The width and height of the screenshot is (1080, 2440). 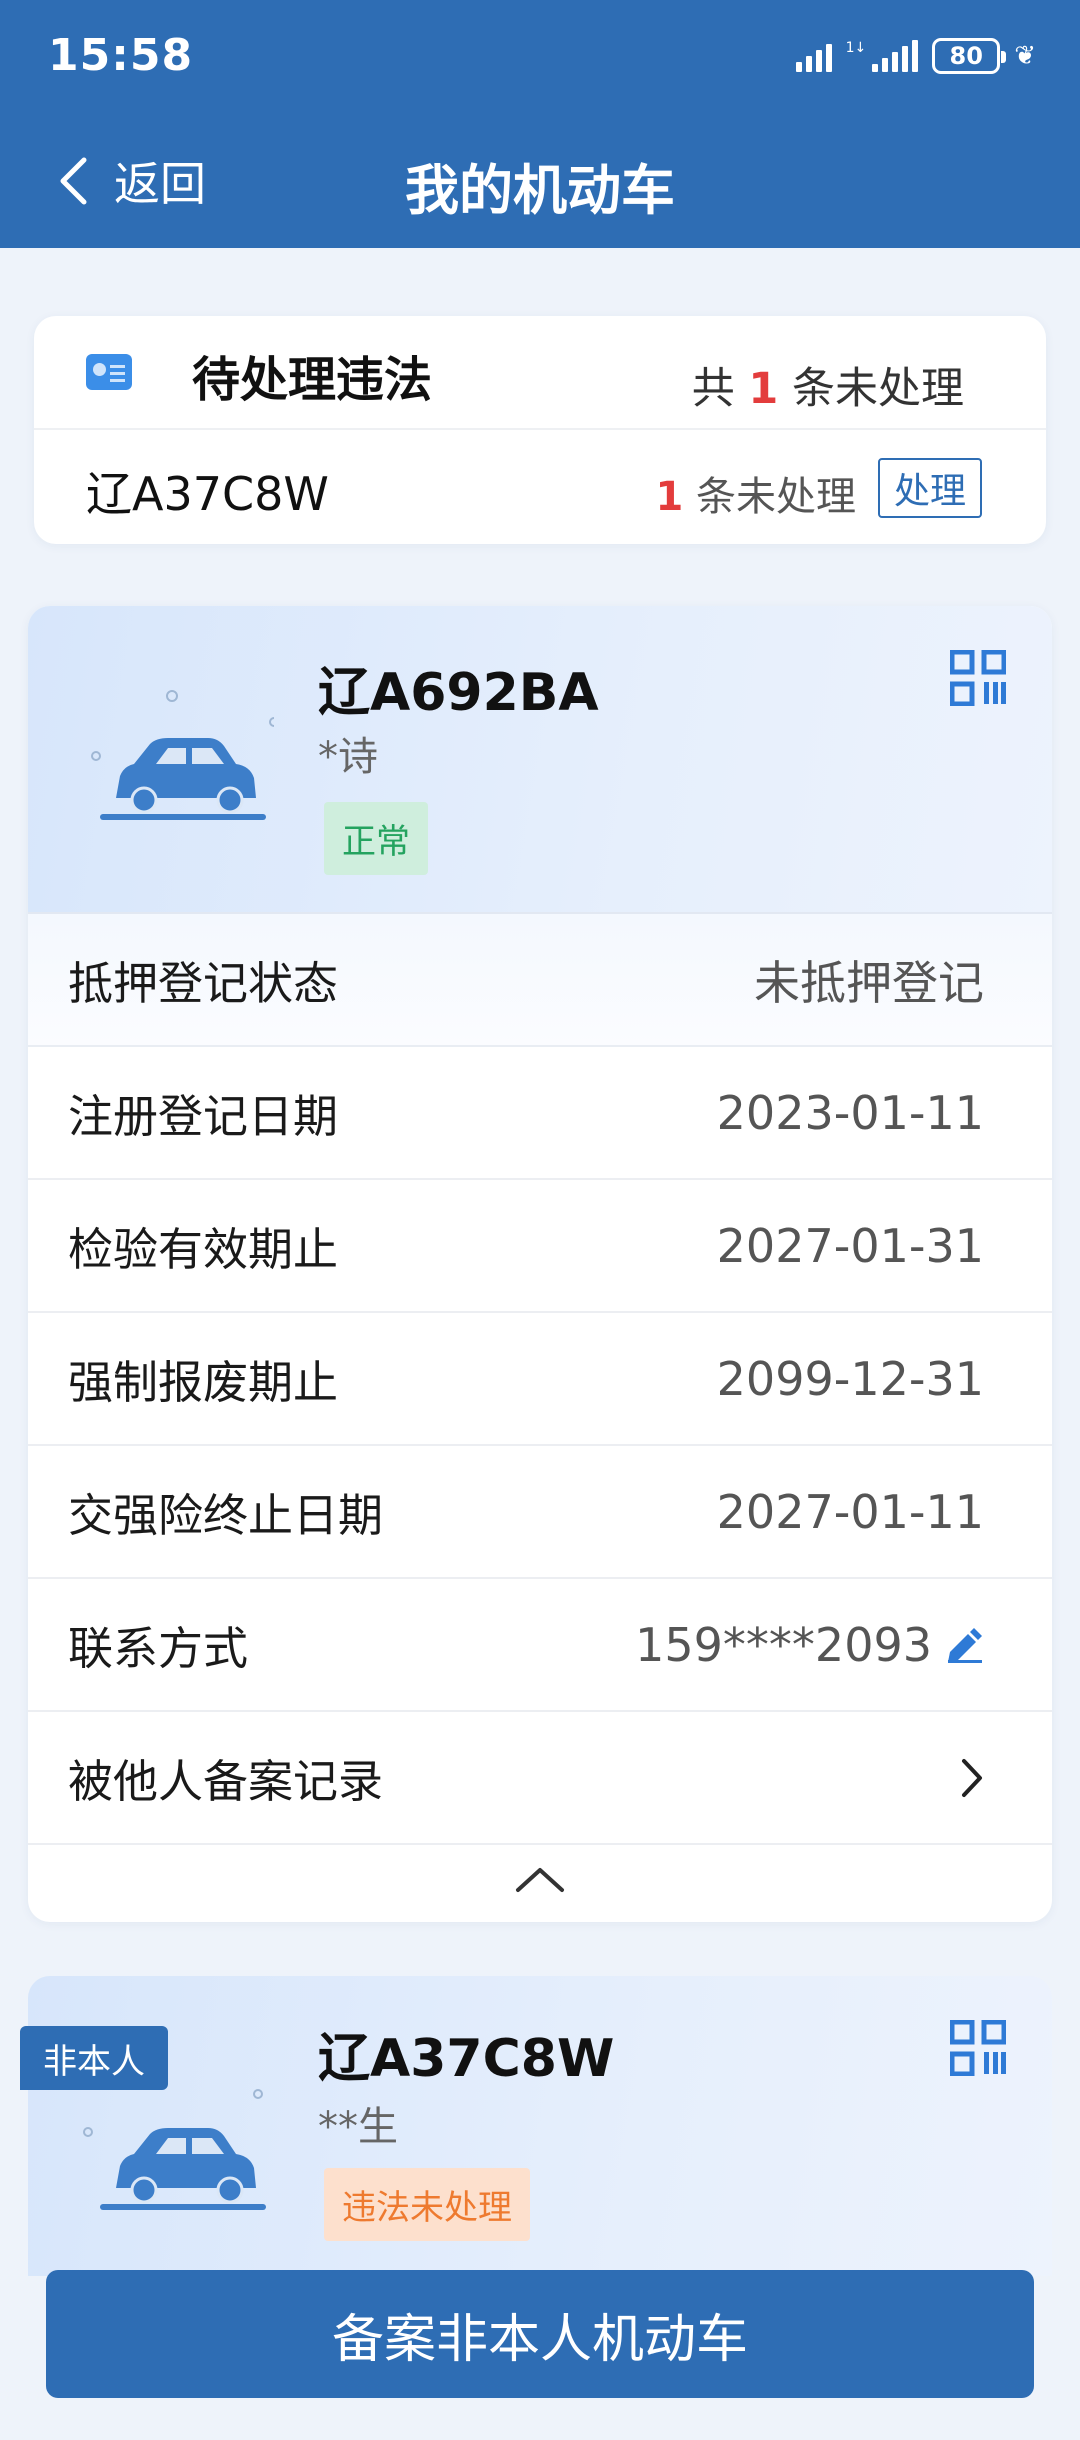 I want to click on signal-icon, so click(x=813, y=56).